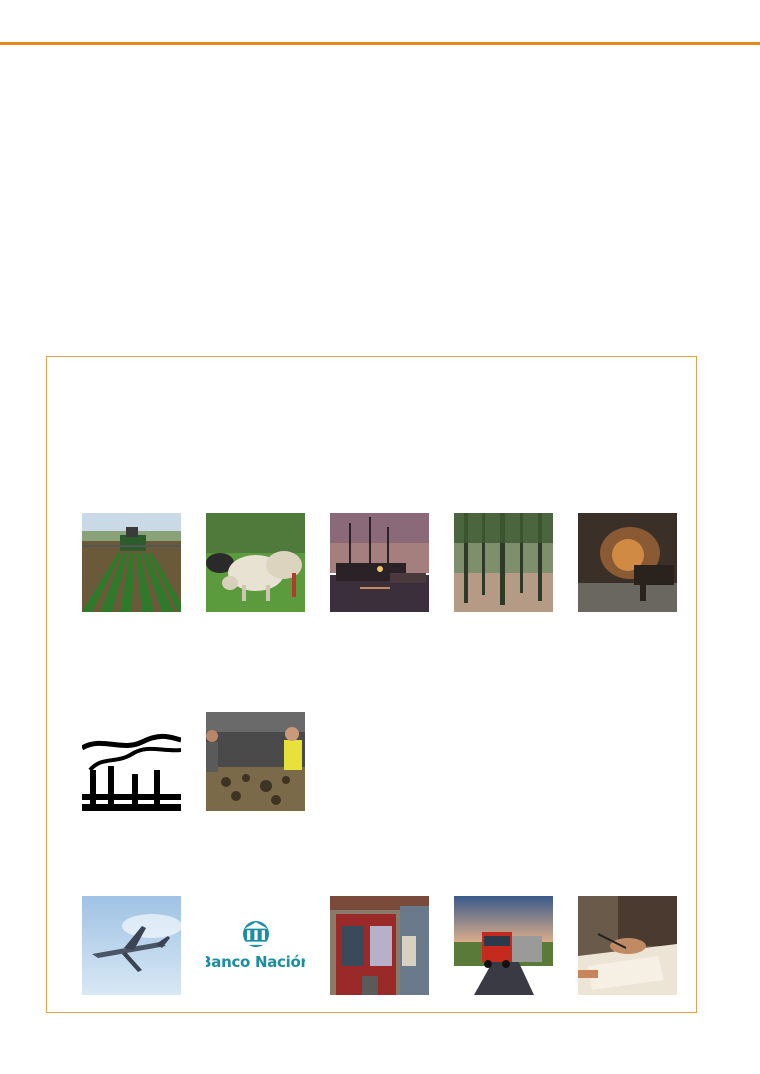 The image size is (760, 1074). Describe the element at coordinates (131, 761) in the screenshot. I see `factory-smokestacks-image` at that location.